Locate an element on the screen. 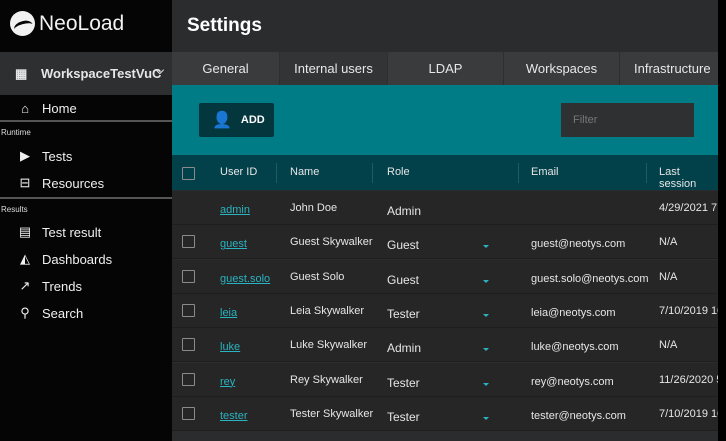  sidebar-item-test-result: ▤ Test result is located at coordinates (86, 232).